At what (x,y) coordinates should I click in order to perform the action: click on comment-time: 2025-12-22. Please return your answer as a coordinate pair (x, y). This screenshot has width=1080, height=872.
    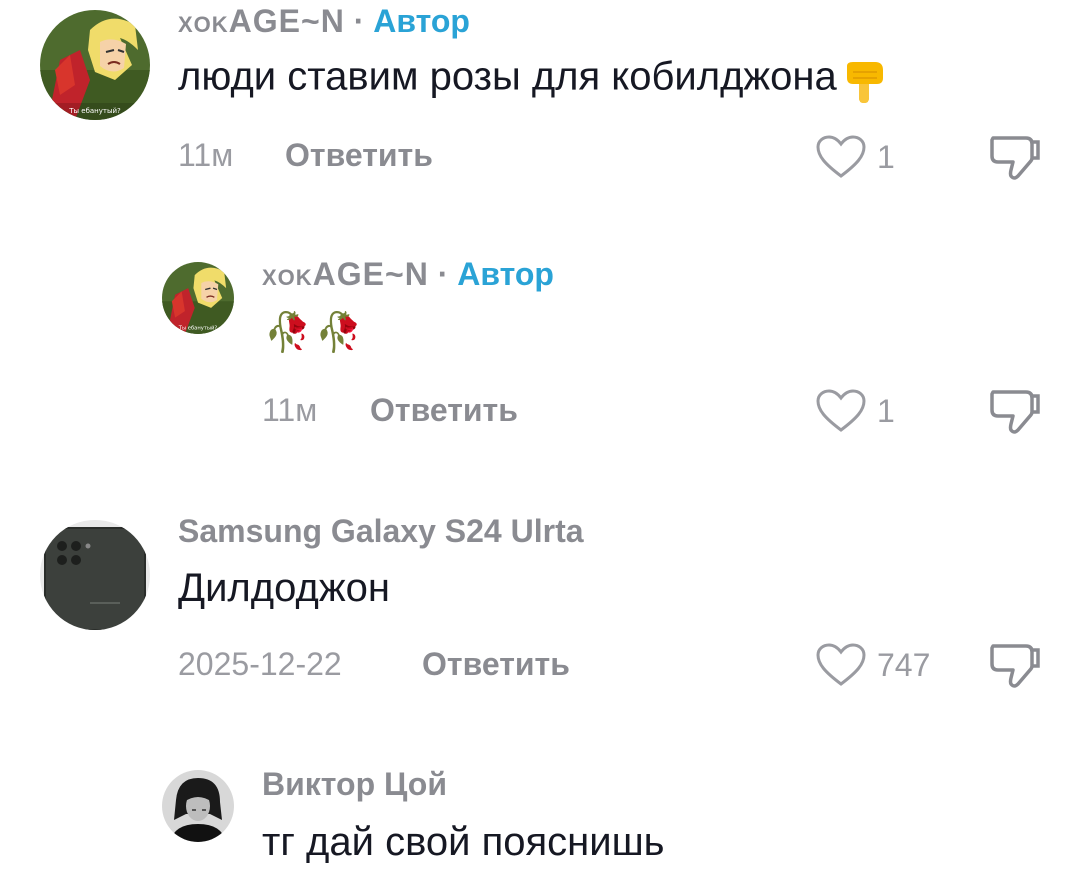
    Looking at the image, I should click on (260, 664).